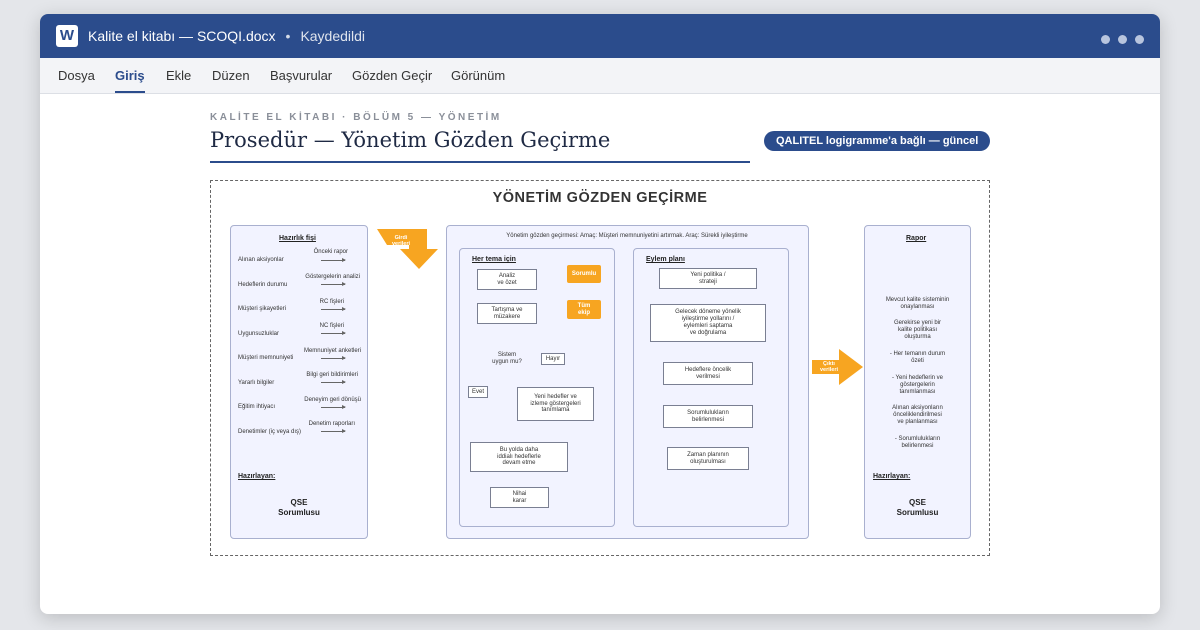 The height and width of the screenshot is (630, 1200). What do you see at coordinates (892, 476) in the screenshot?
I see `prepared-by-label: Hazırlayan:` at bounding box center [892, 476].